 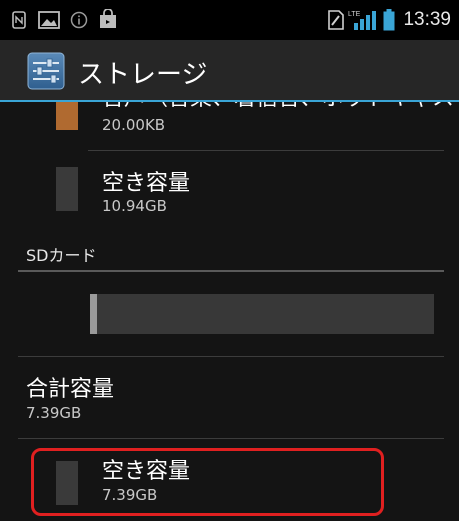 What do you see at coordinates (70, 389) in the screenshot?
I see `total-capacity-title: 合計容量` at bounding box center [70, 389].